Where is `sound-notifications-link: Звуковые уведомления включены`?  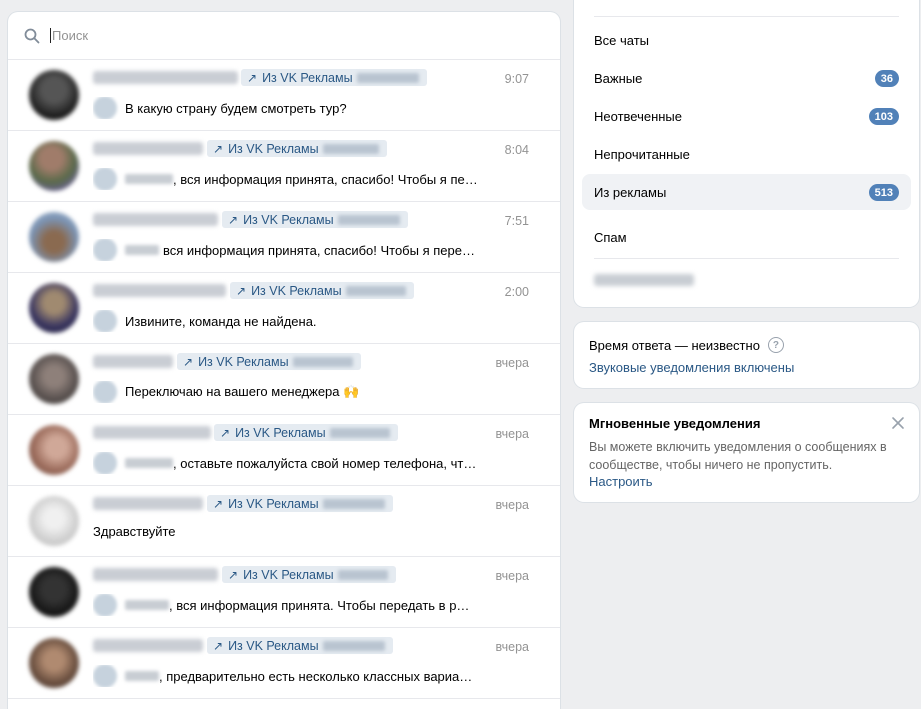
sound-notifications-link: Звуковые уведомления включены is located at coordinates (691, 367).